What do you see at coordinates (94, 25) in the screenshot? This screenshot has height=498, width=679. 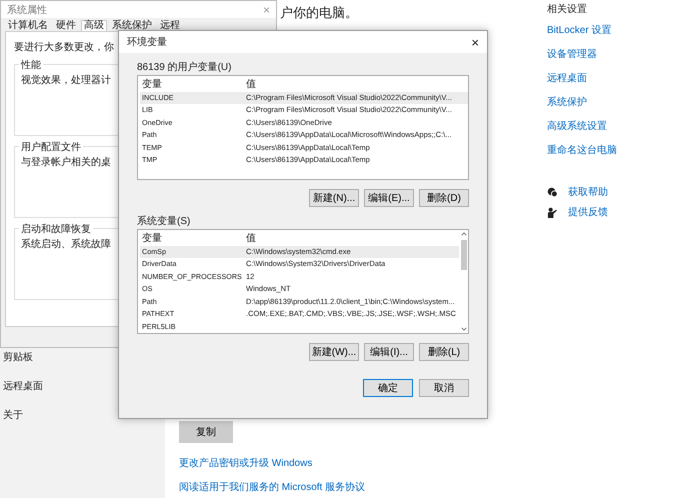 I see `tab: 高级` at bounding box center [94, 25].